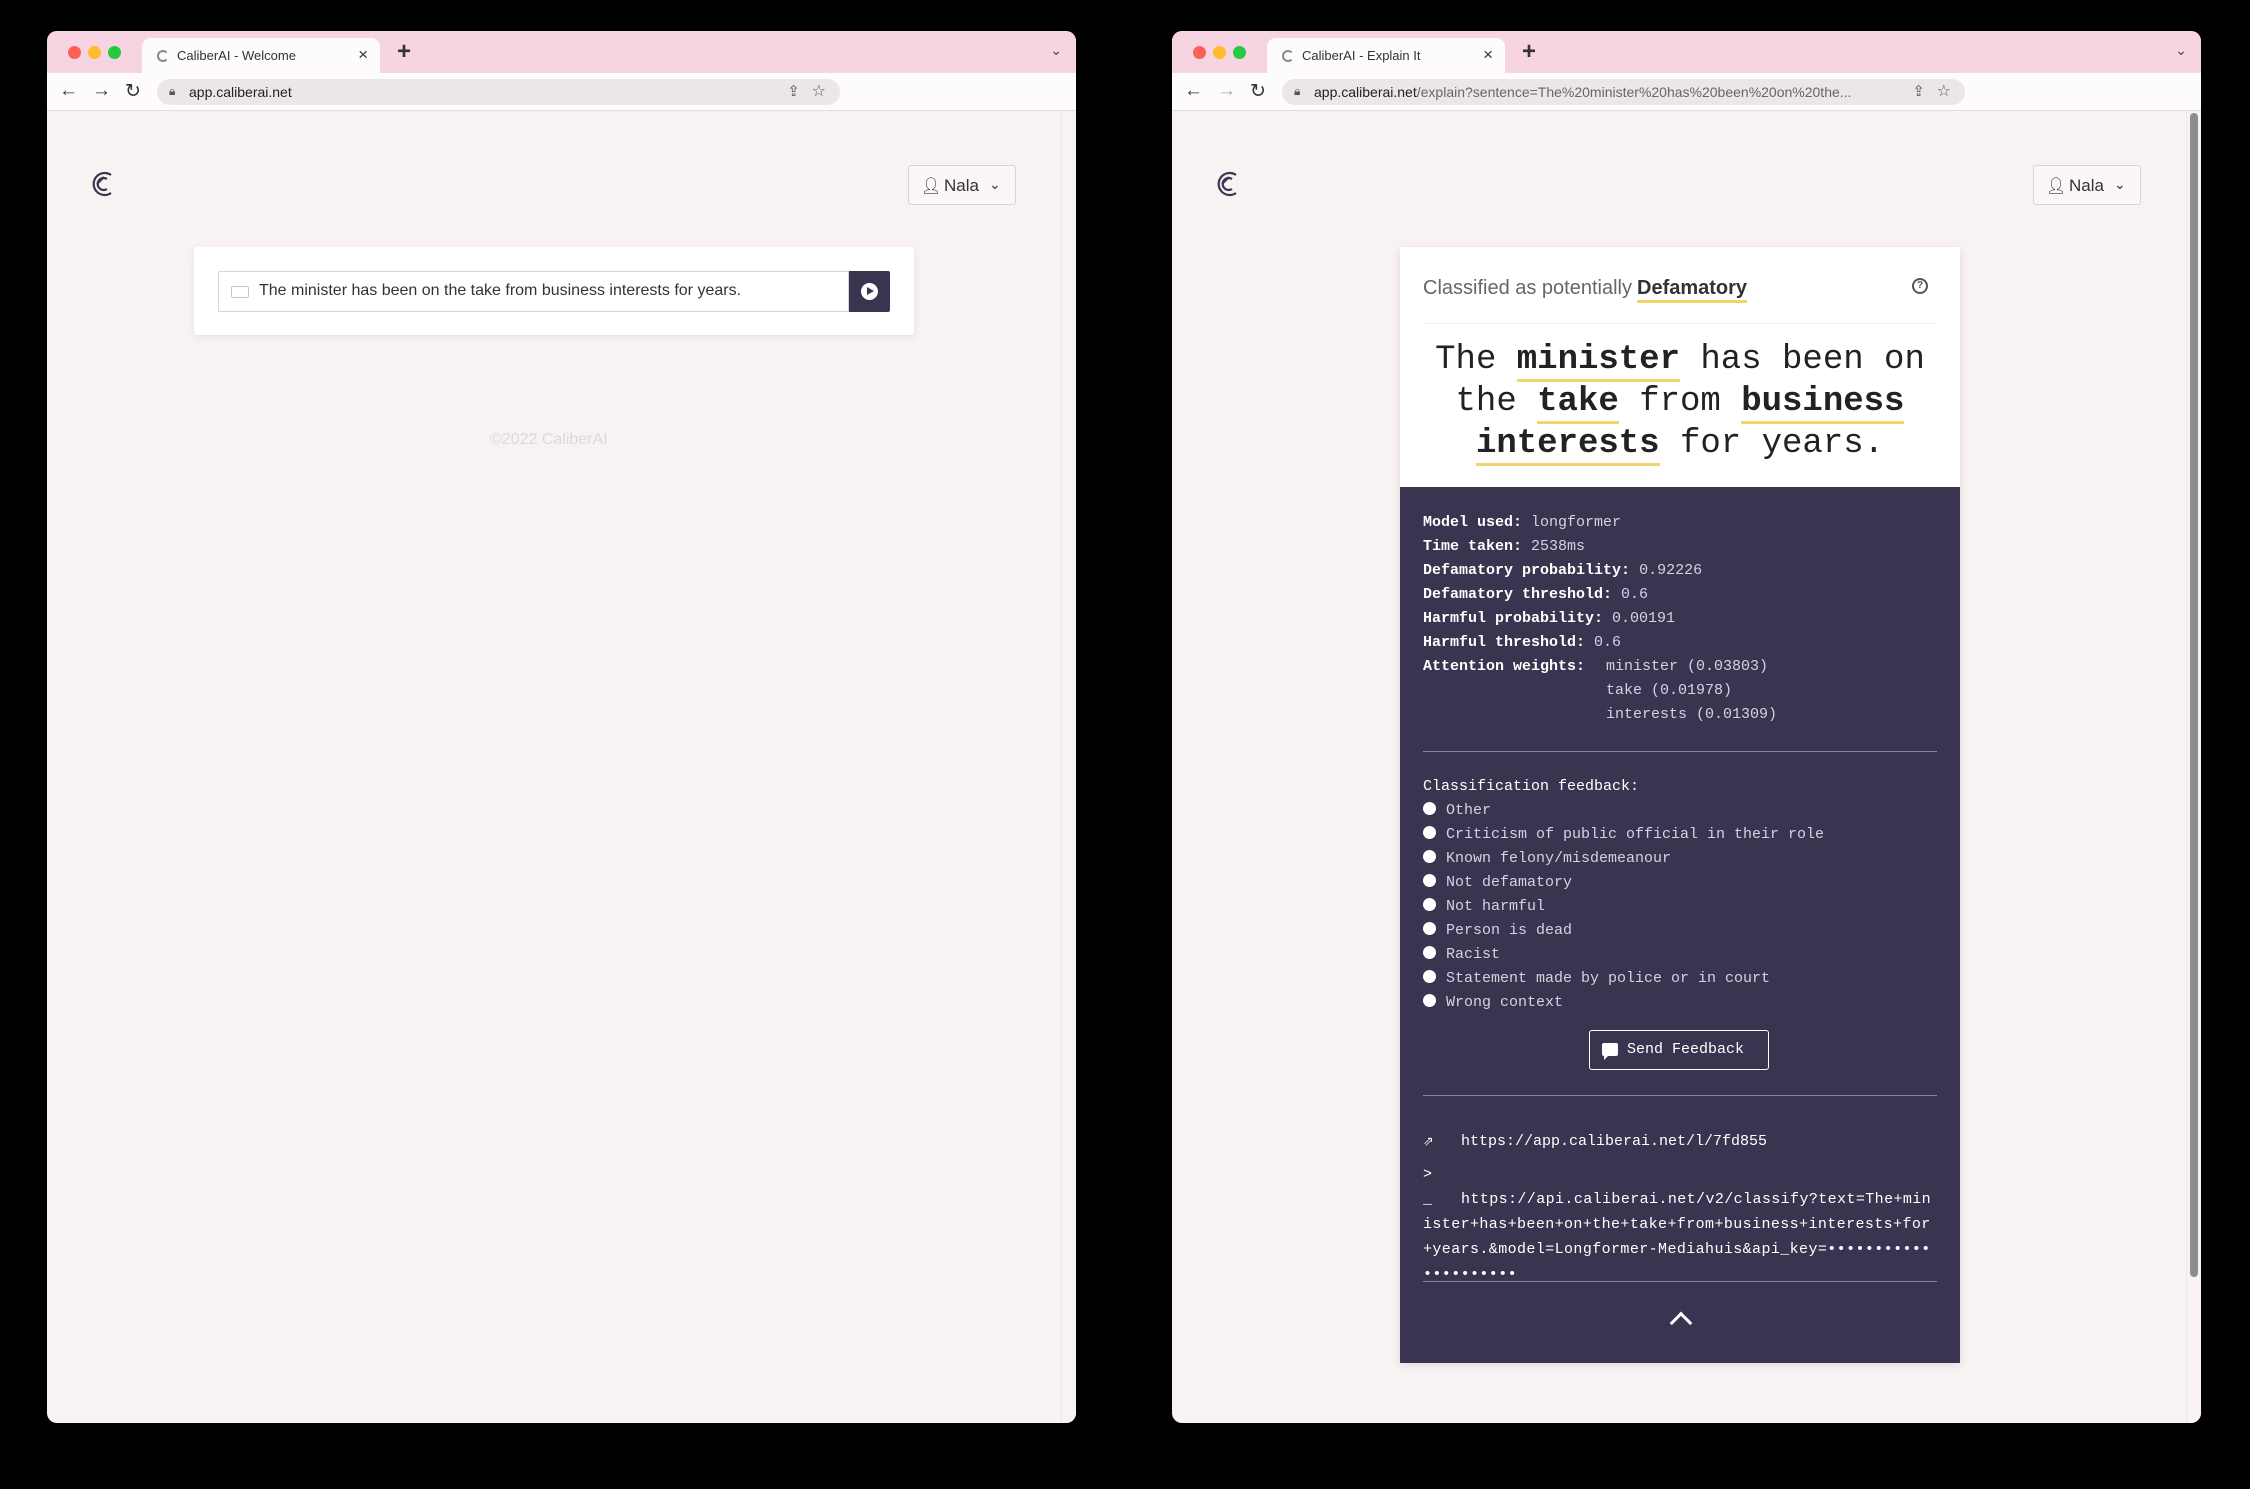 This screenshot has height=1489, width=2250. I want to click on feedback-option-label: Other, so click(1468, 810).